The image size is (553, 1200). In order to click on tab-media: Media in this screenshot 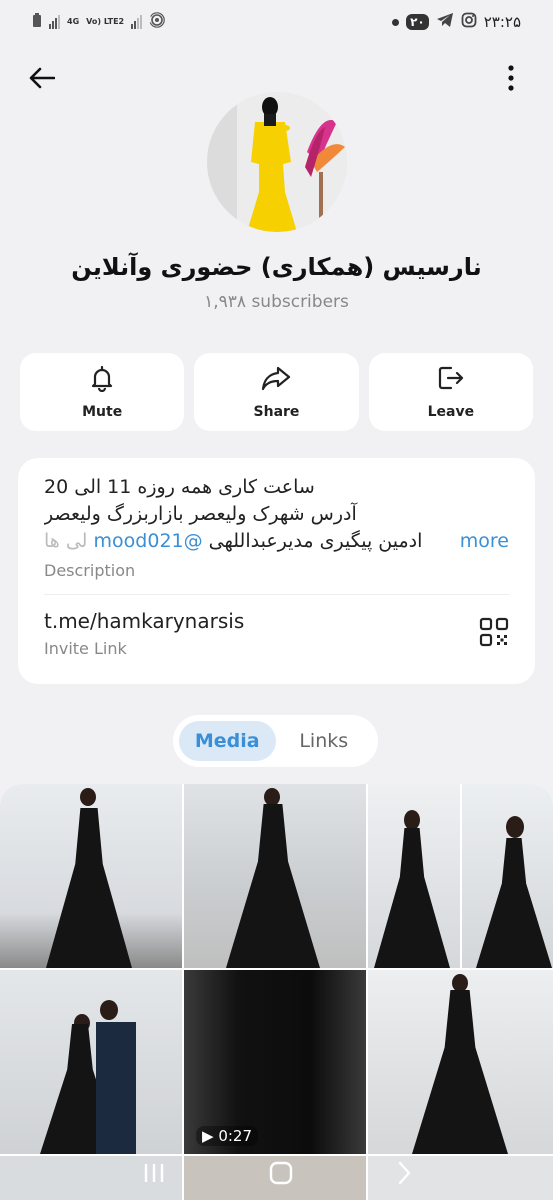, I will do `click(227, 741)`.